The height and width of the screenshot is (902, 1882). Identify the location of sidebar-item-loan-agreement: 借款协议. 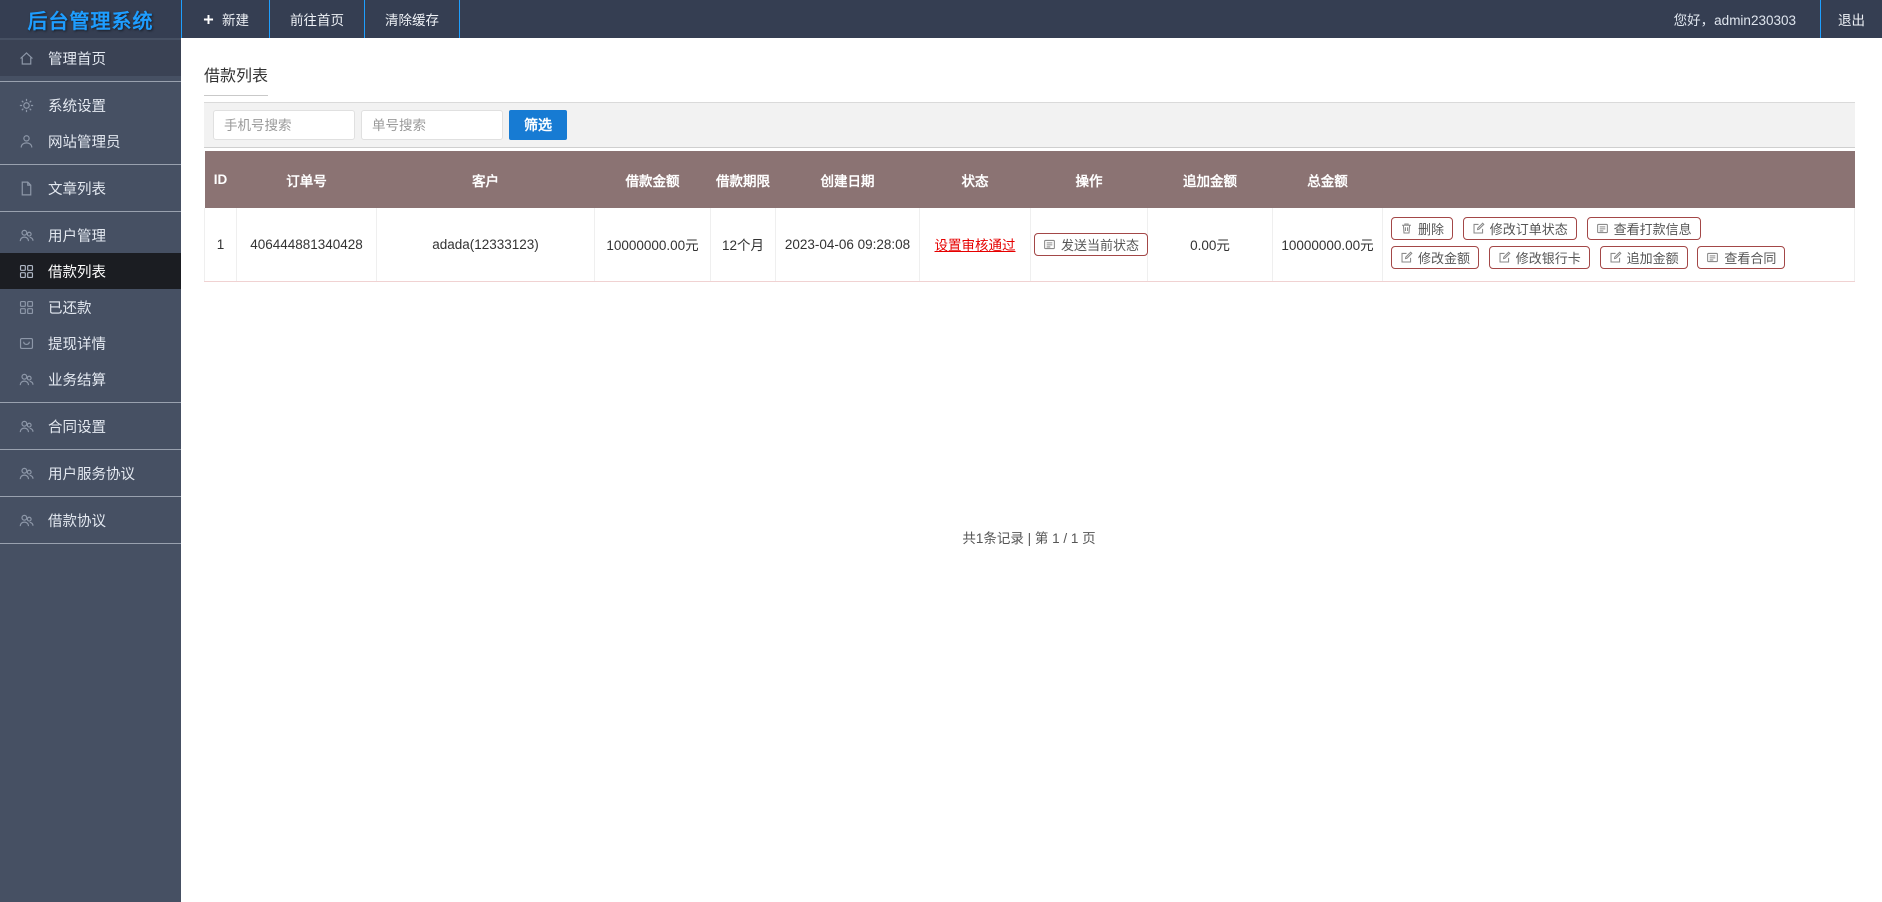
(90, 520).